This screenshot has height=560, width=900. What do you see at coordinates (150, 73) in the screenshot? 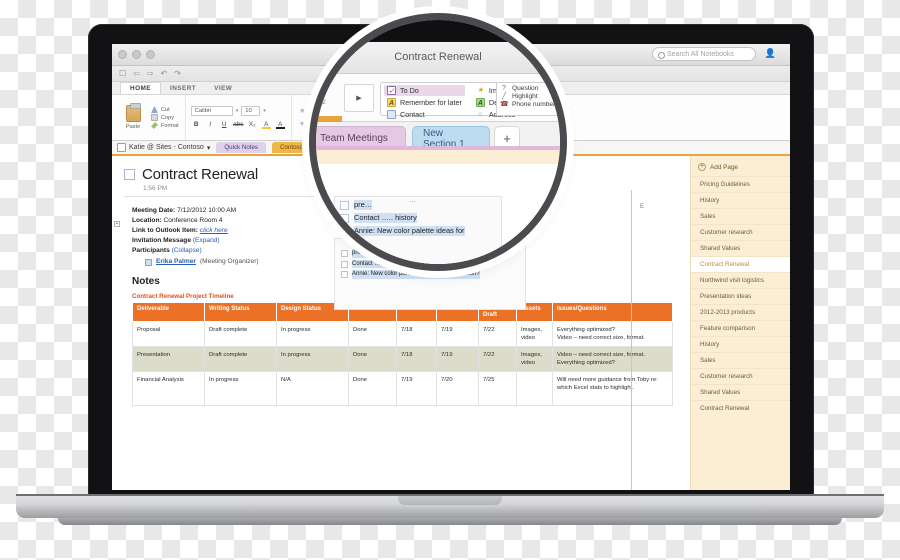
I see `forward-icon: ⇨` at bounding box center [150, 73].